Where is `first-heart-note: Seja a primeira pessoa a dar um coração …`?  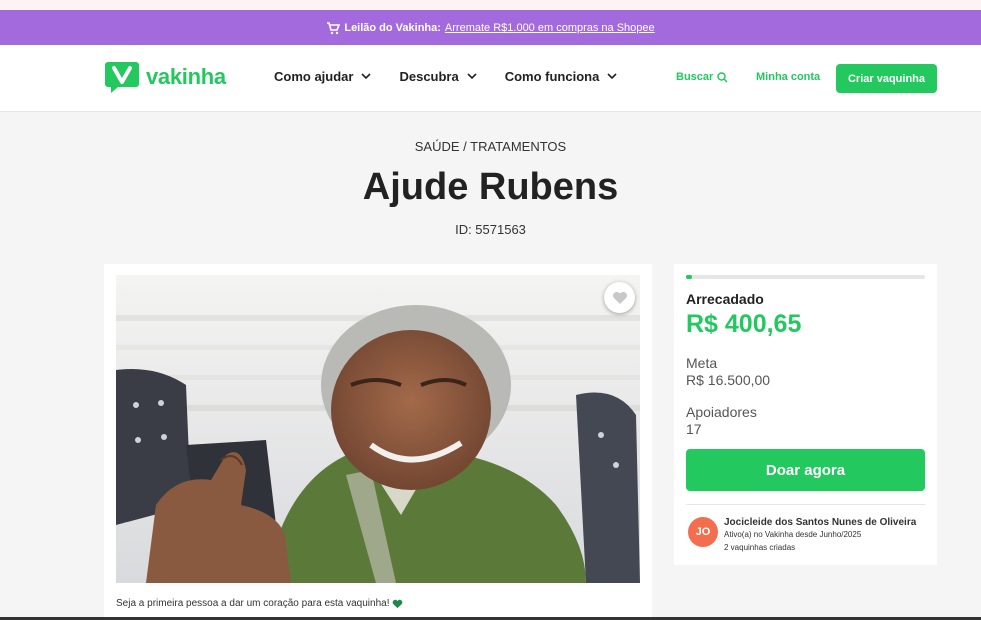
first-heart-note: Seja a primeira pessoa a dar um coração … is located at coordinates (259, 603).